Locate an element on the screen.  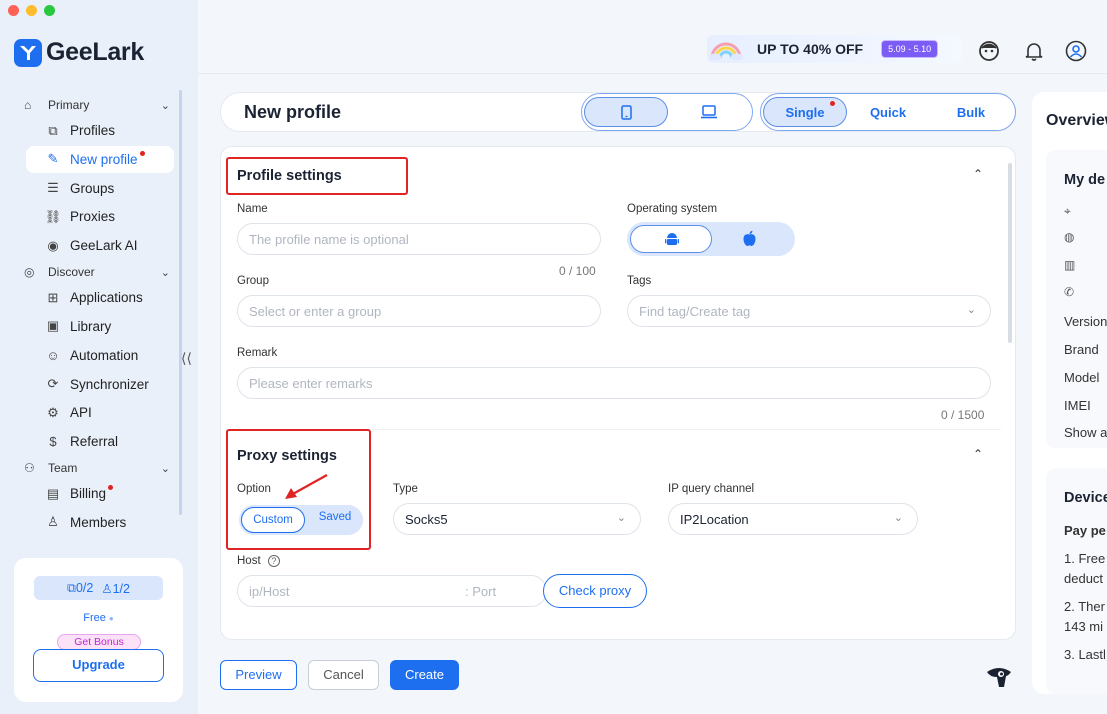
nav-group-discover: ◎ Discover ⌄ is located at coordinates (96, 272).